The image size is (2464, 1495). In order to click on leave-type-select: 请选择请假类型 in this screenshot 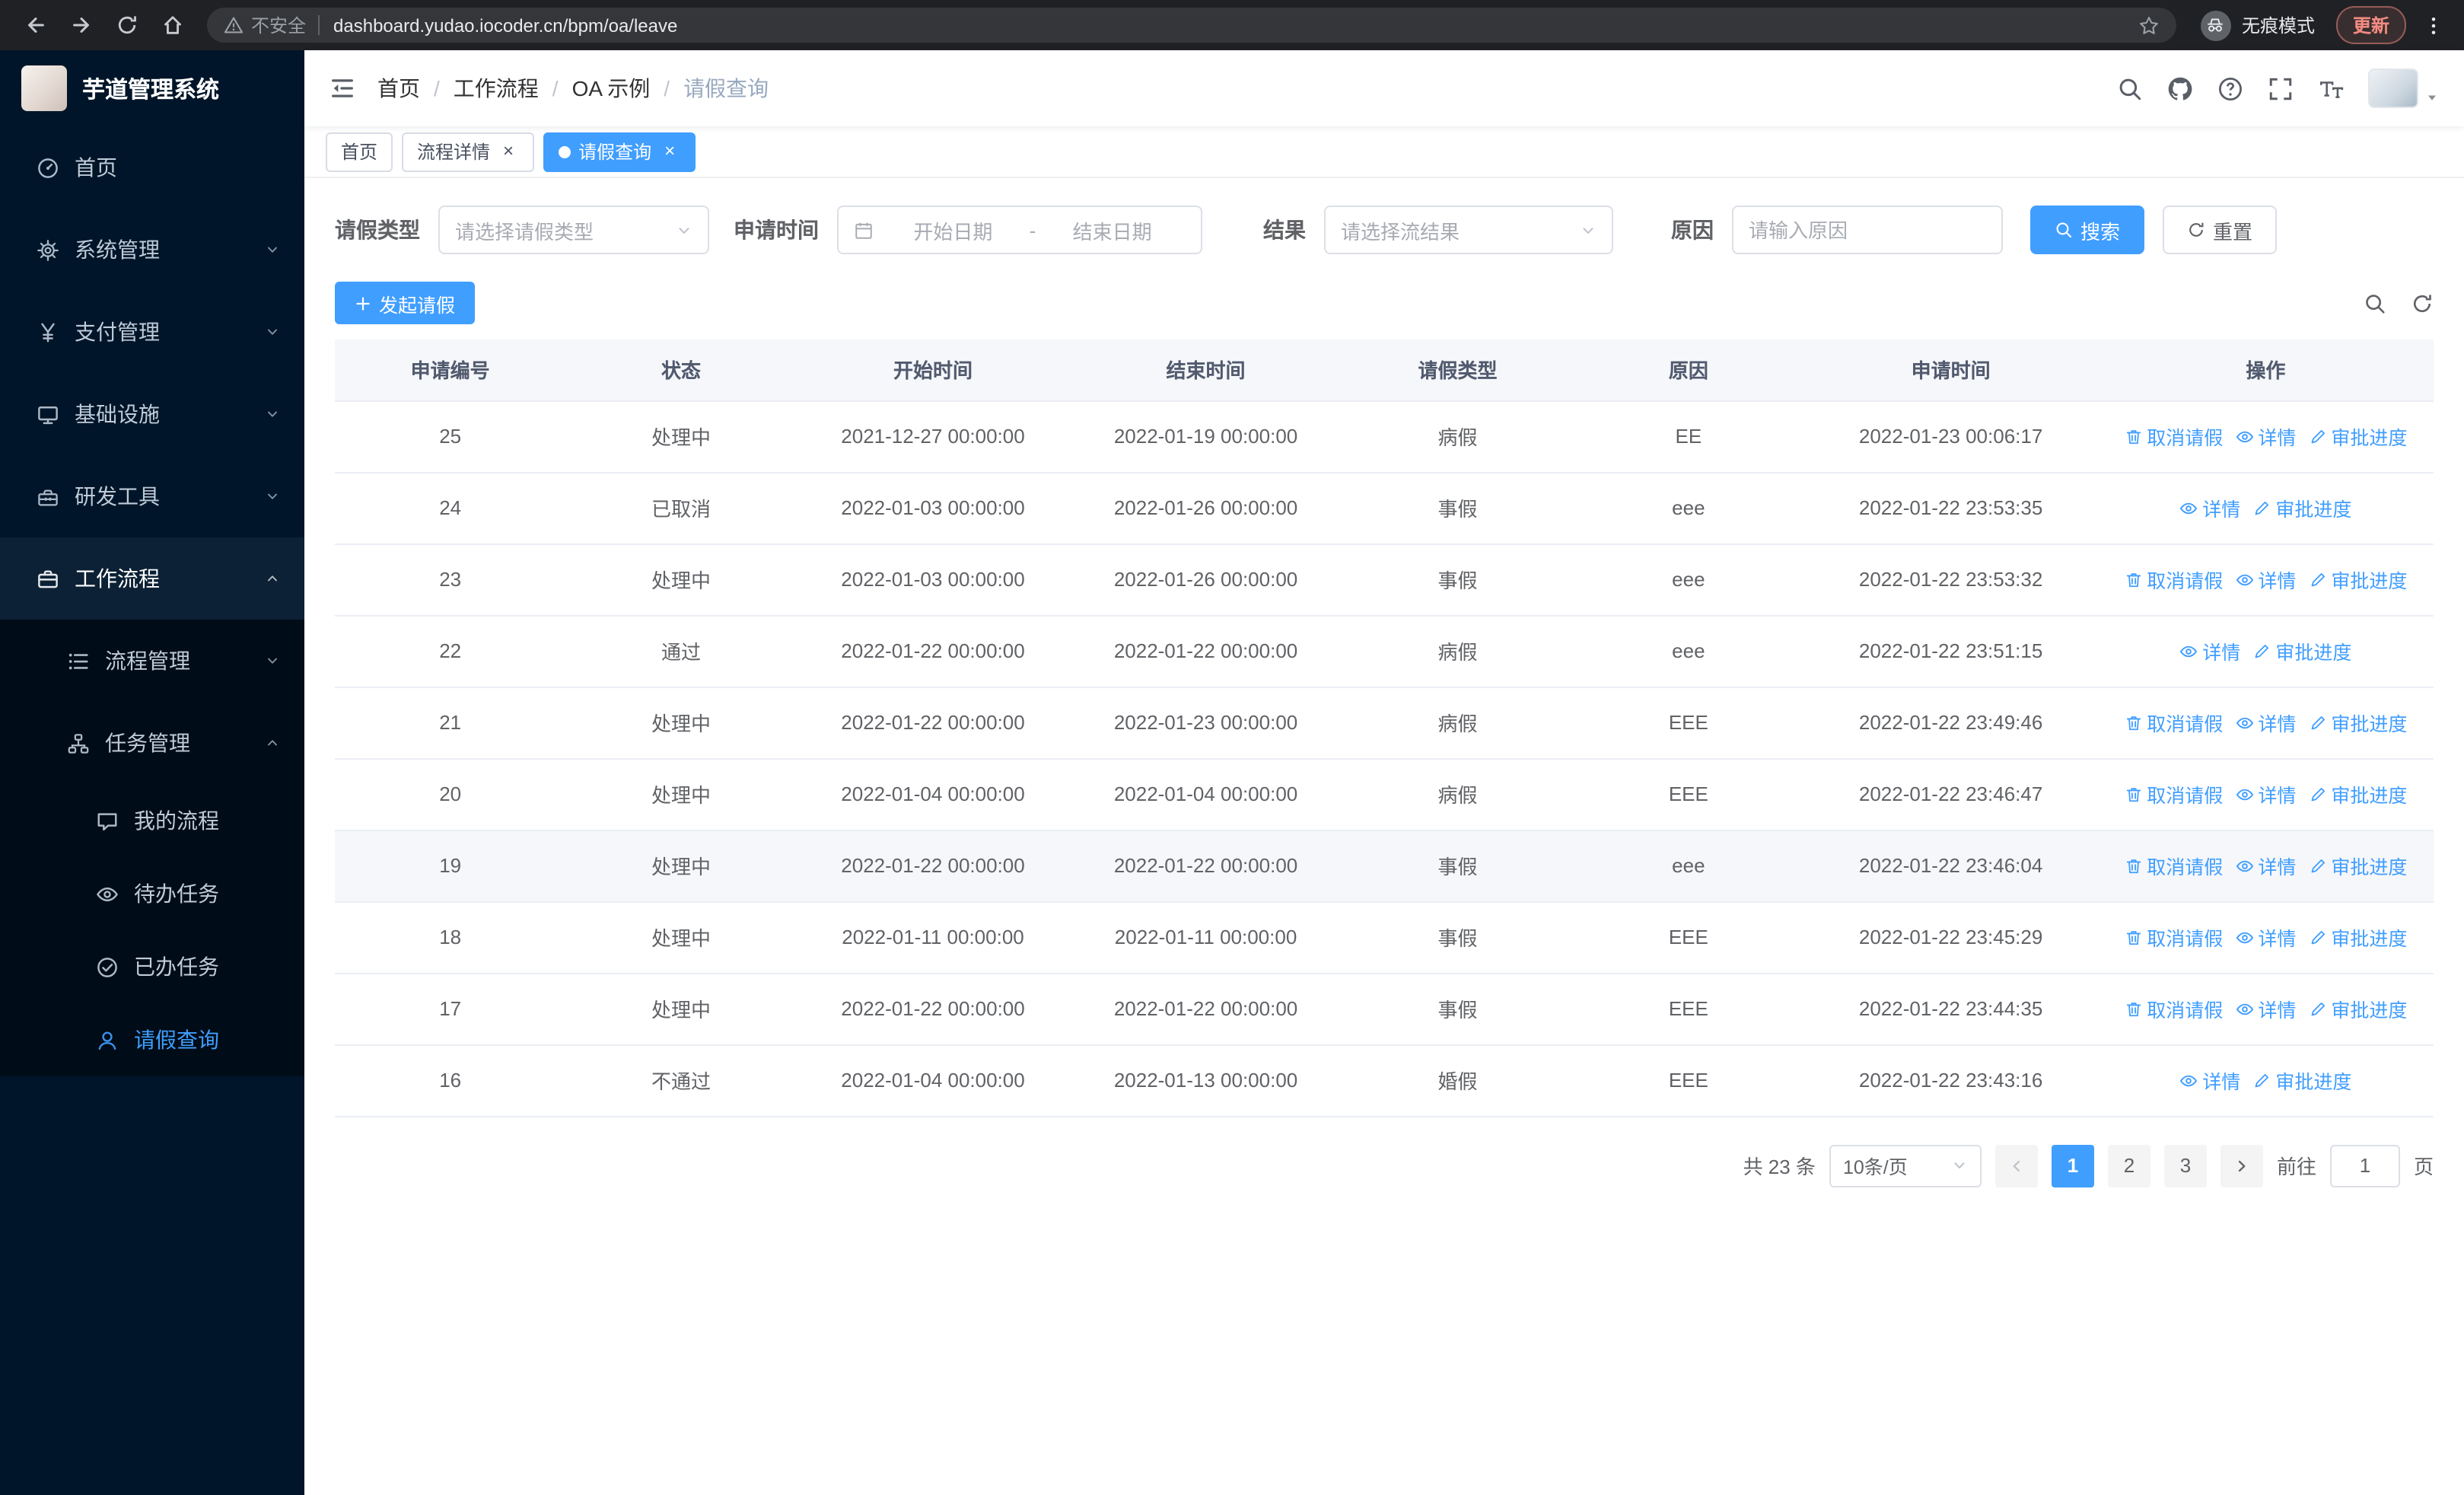, I will do `click(573, 230)`.